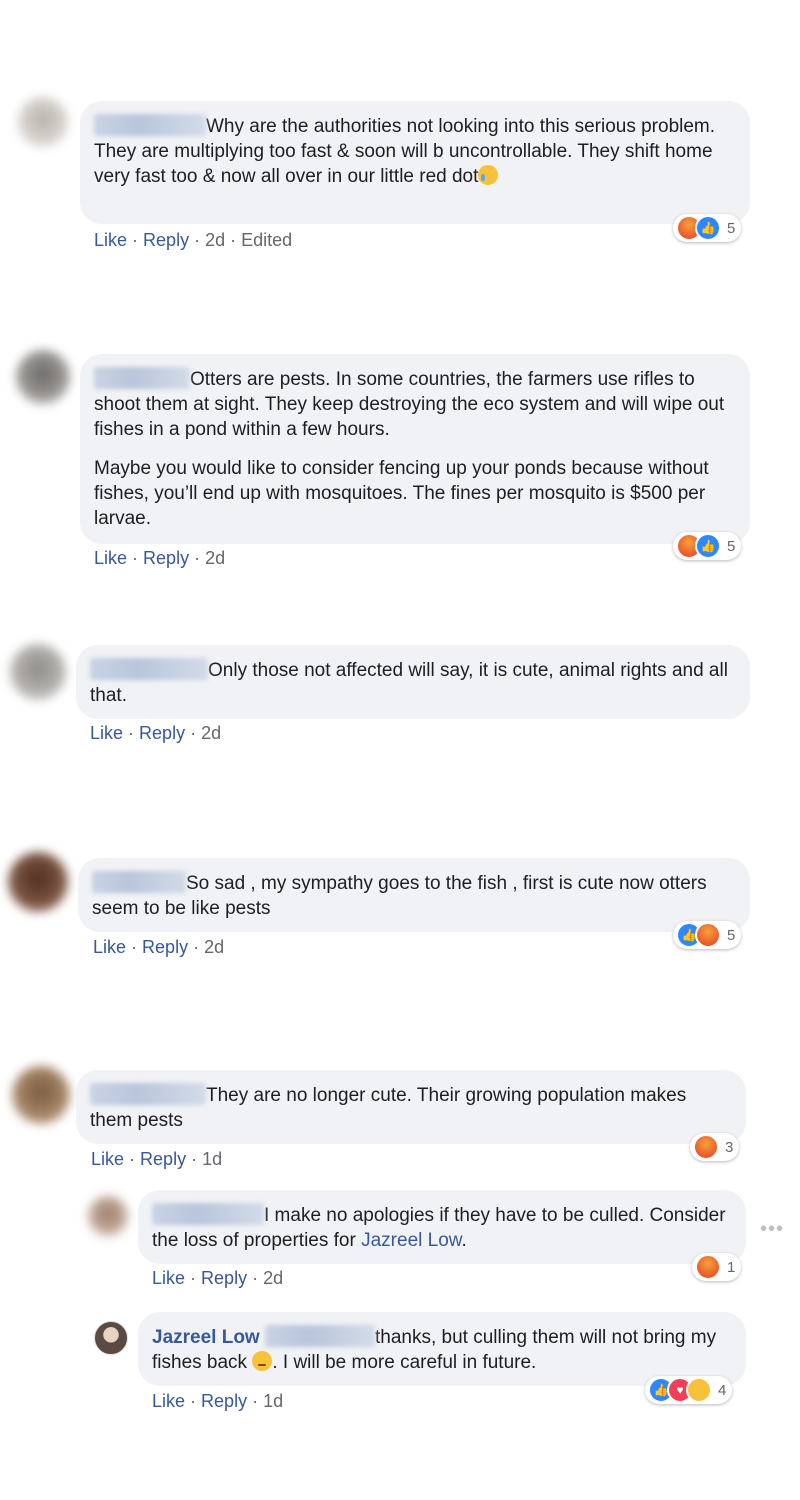  I want to click on edited-label: Edited, so click(266, 240).